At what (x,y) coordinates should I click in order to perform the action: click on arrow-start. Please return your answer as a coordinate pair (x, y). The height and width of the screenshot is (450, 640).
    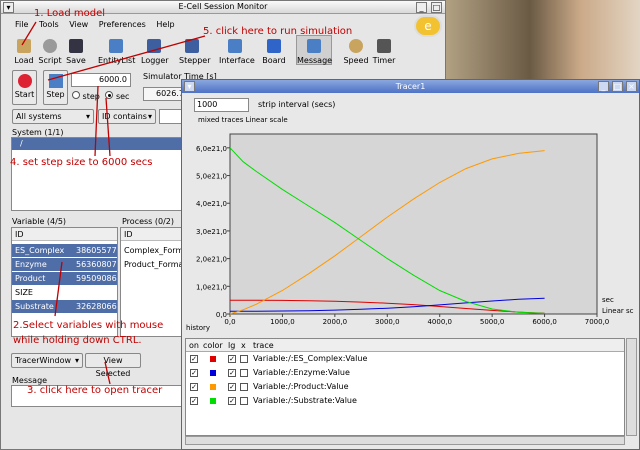
    Looking at the image, I should click on (126, 58).